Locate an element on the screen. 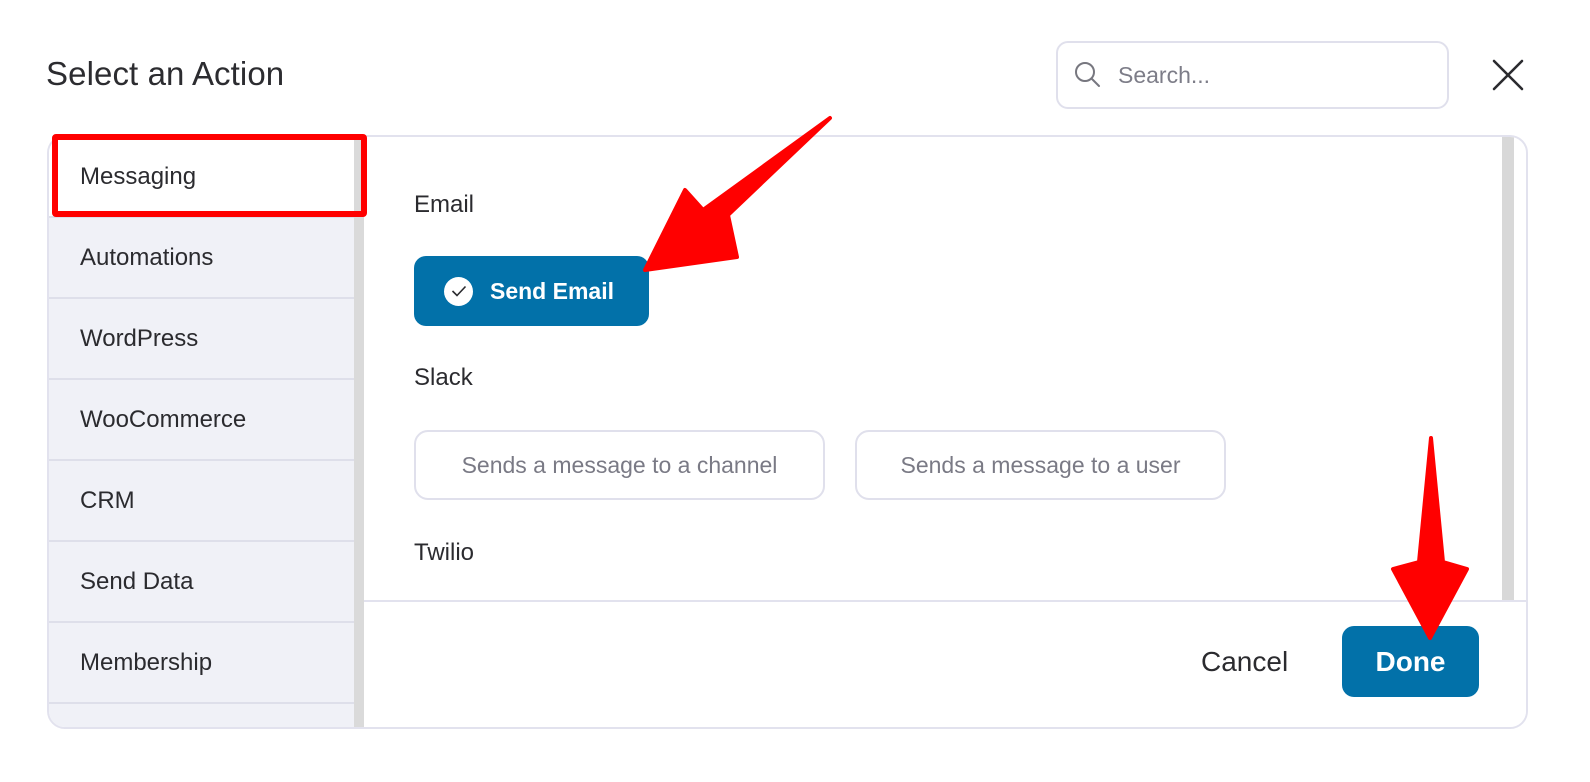 Image resolution: width=1590 pixels, height=782 pixels. slack-user-label: Sends a message to a user is located at coordinates (1040, 464).